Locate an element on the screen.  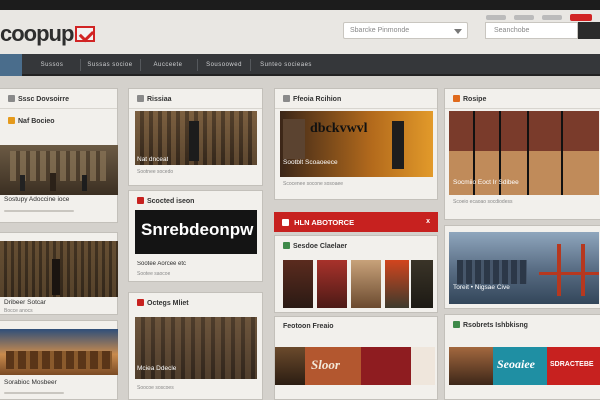
col3-card: Sesdoe Claelaer is located at coordinates (356, 274).